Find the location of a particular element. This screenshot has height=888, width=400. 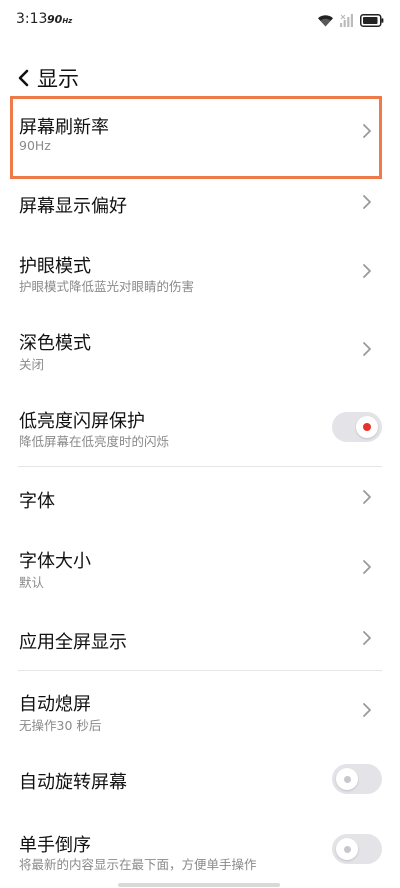

header: 显示 is located at coordinates (200, 78).